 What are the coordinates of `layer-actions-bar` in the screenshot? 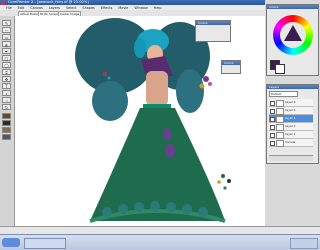 It's located at (291, 158).